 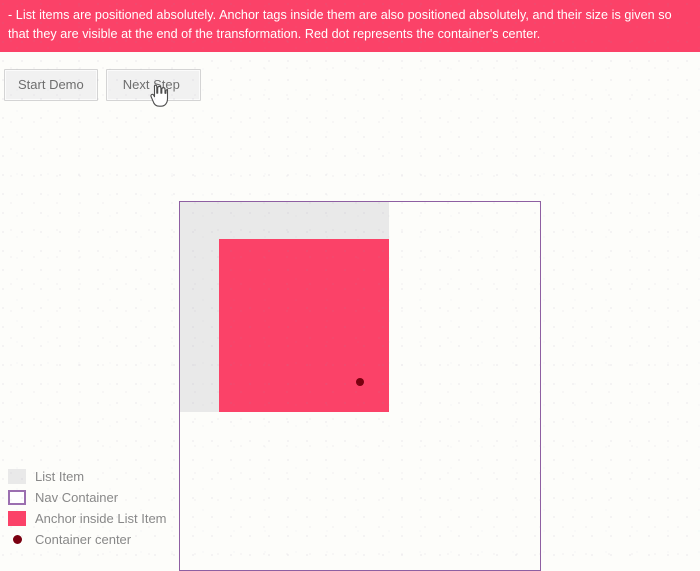 What do you see at coordinates (153, 85) in the screenshot?
I see `next-step-button: Next Step` at bounding box center [153, 85].